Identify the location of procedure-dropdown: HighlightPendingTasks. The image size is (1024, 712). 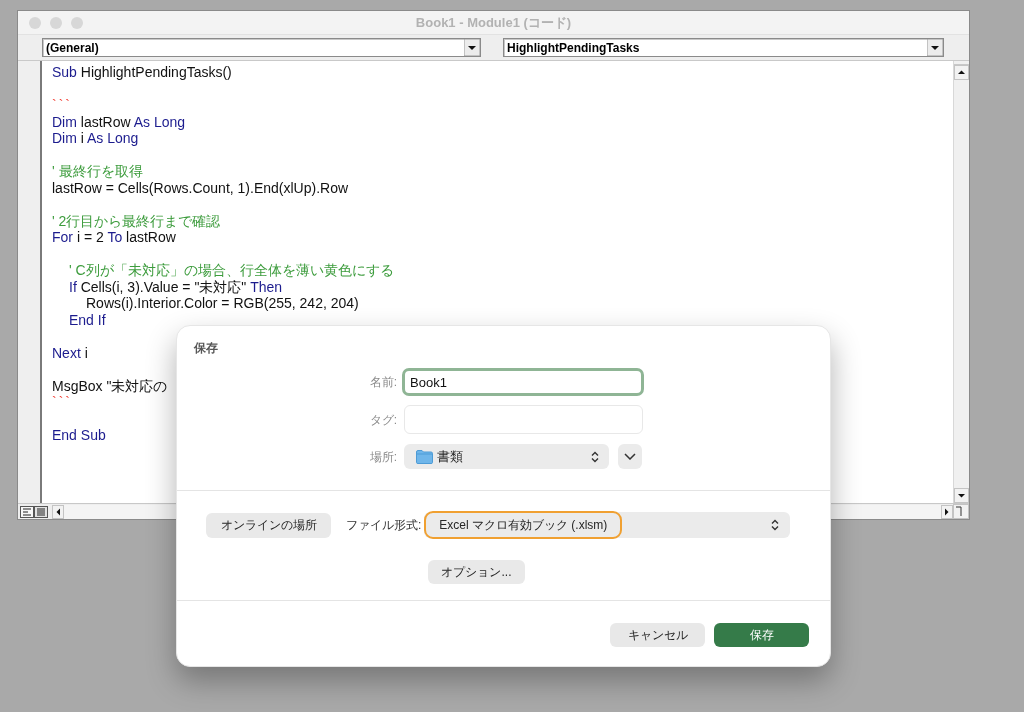
(723, 47).